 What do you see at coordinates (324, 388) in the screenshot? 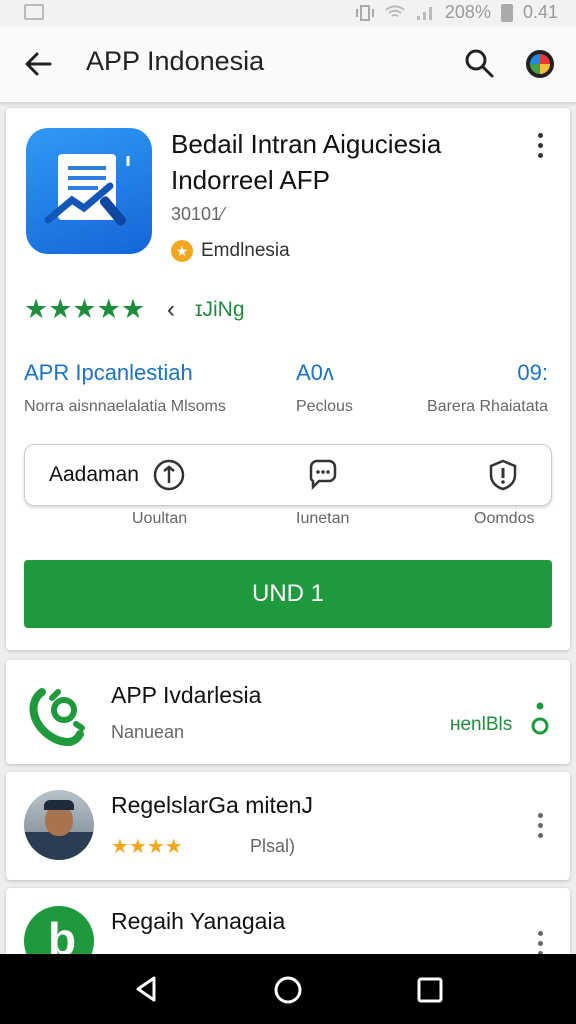
I see `stat-item: A0ʌ Peclous` at bounding box center [324, 388].